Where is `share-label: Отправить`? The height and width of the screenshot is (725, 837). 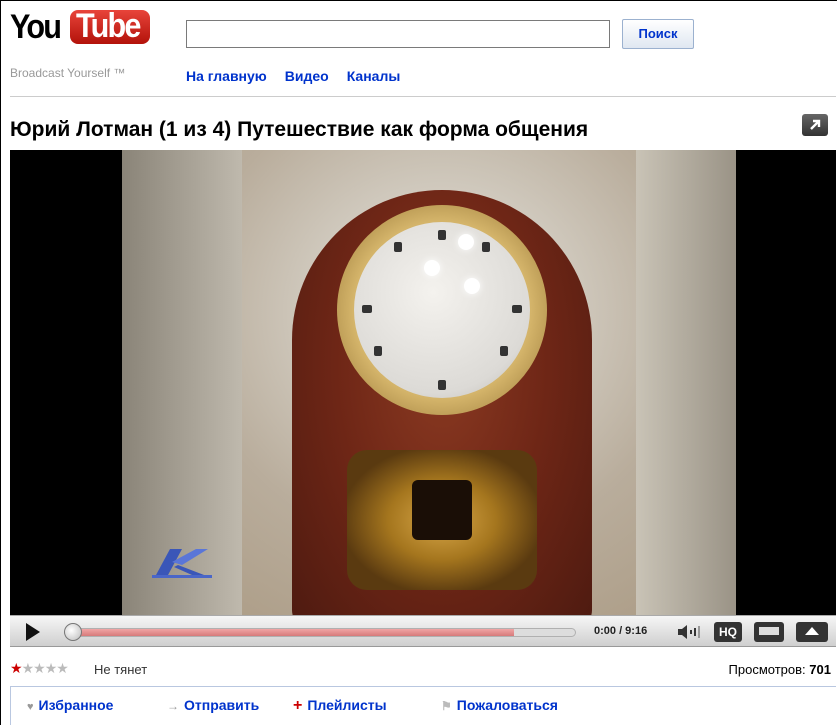 share-label: Отправить is located at coordinates (222, 705).